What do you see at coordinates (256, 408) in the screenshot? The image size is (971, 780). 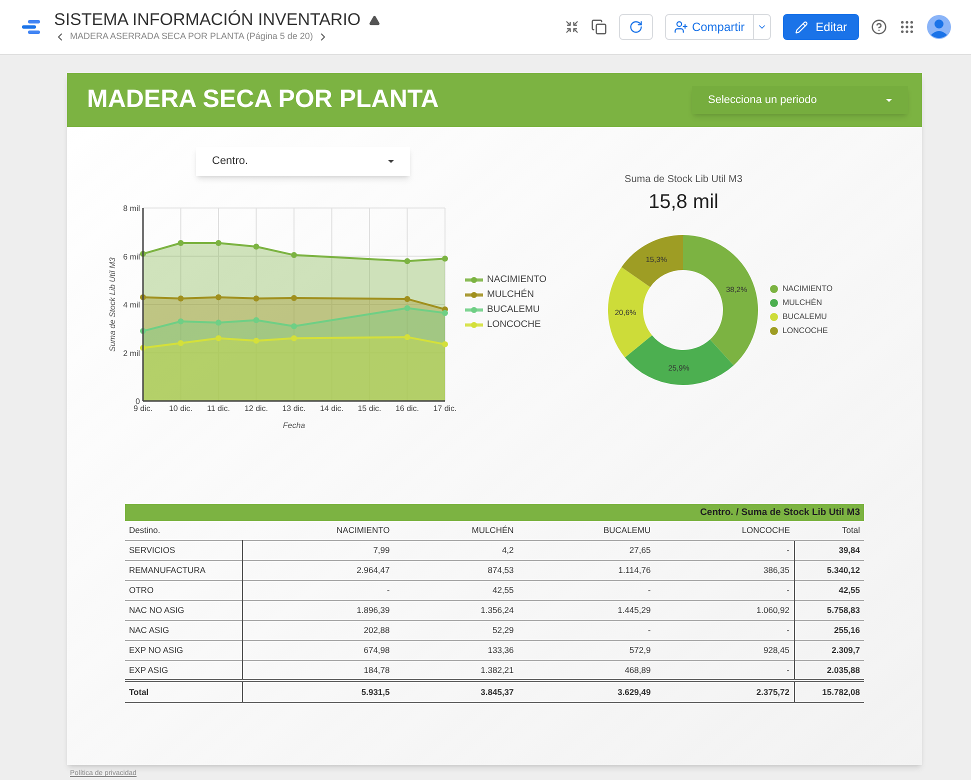 I see `x-tick-label: 12 dic.` at bounding box center [256, 408].